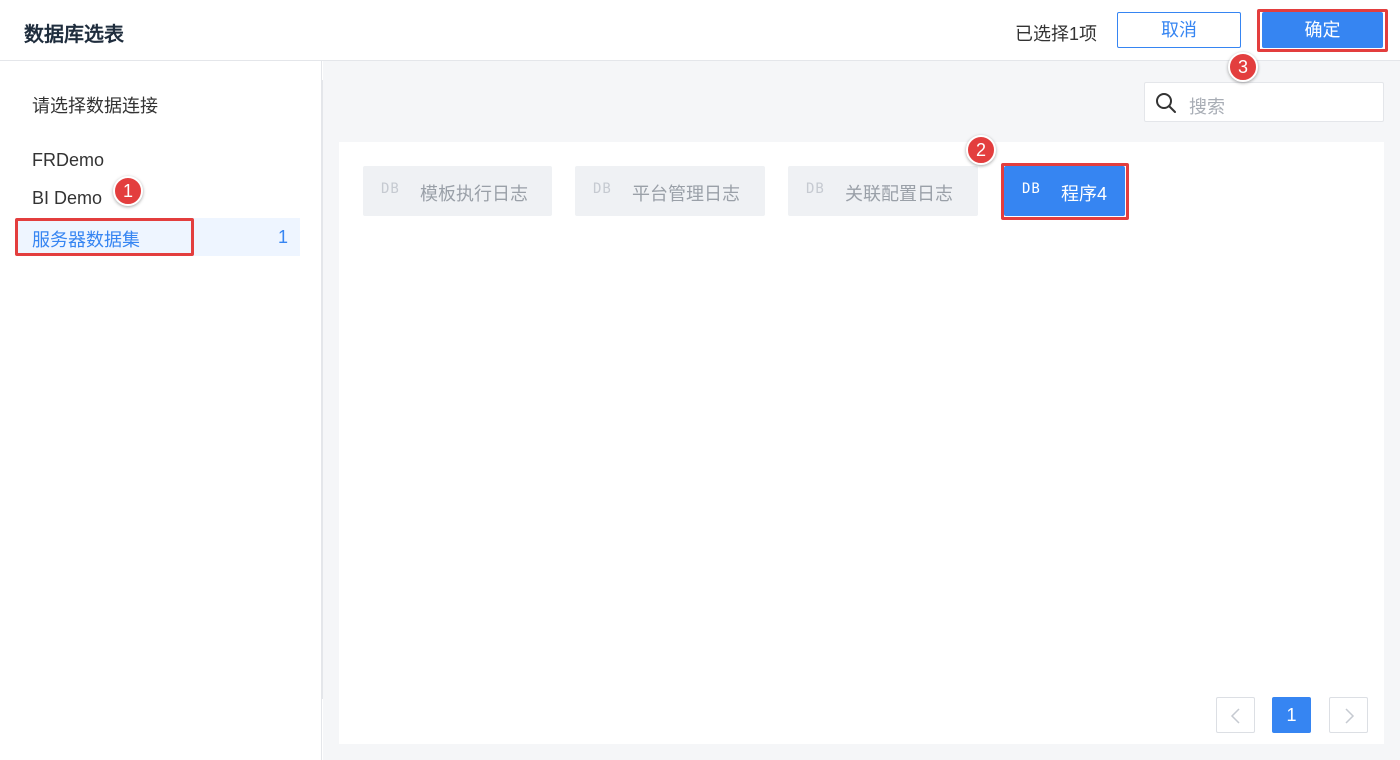 This screenshot has height=760, width=1400. Describe the element at coordinates (67, 198) in the screenshot. I see `connection-item-bidemo: BI Demo` at that location.